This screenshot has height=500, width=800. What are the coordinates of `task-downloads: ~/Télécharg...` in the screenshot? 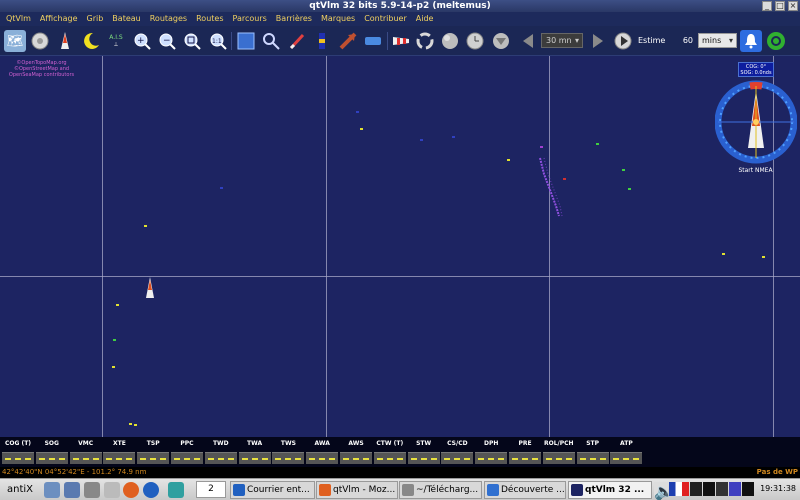 It's located at (440, 490).